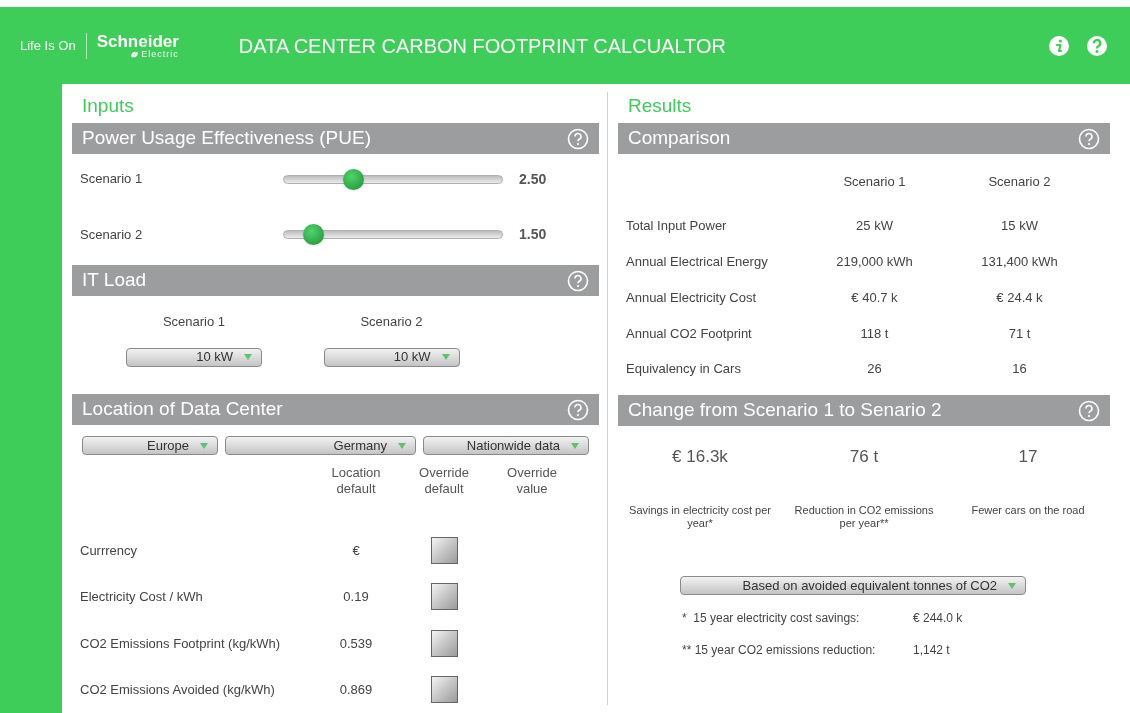 The image size is (1130, 713). I want to click on footnote-label: * 15 year electricity cost savings:, so click(771, 618).